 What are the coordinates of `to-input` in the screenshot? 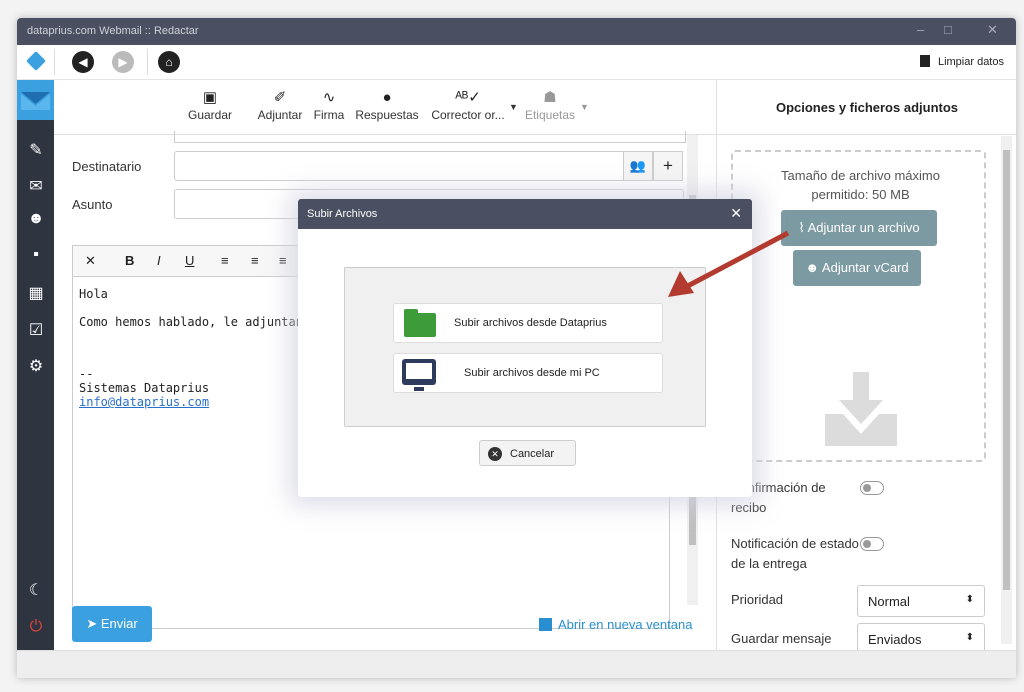 It's located at (400, 166).